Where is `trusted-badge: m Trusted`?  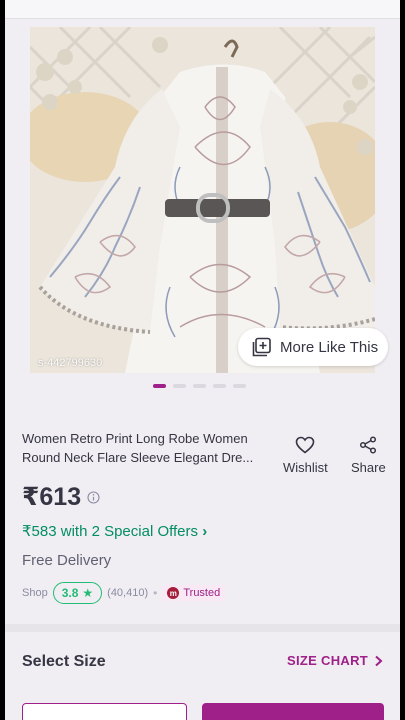
trusted-badge: m Trusted is located at coordinates (194, 593).